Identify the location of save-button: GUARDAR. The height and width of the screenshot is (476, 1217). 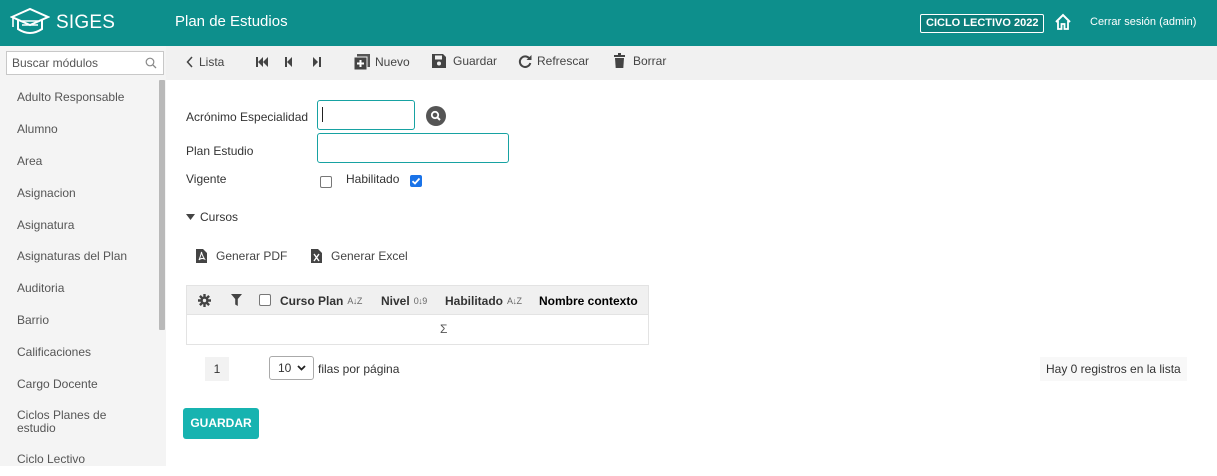
(221, 423).